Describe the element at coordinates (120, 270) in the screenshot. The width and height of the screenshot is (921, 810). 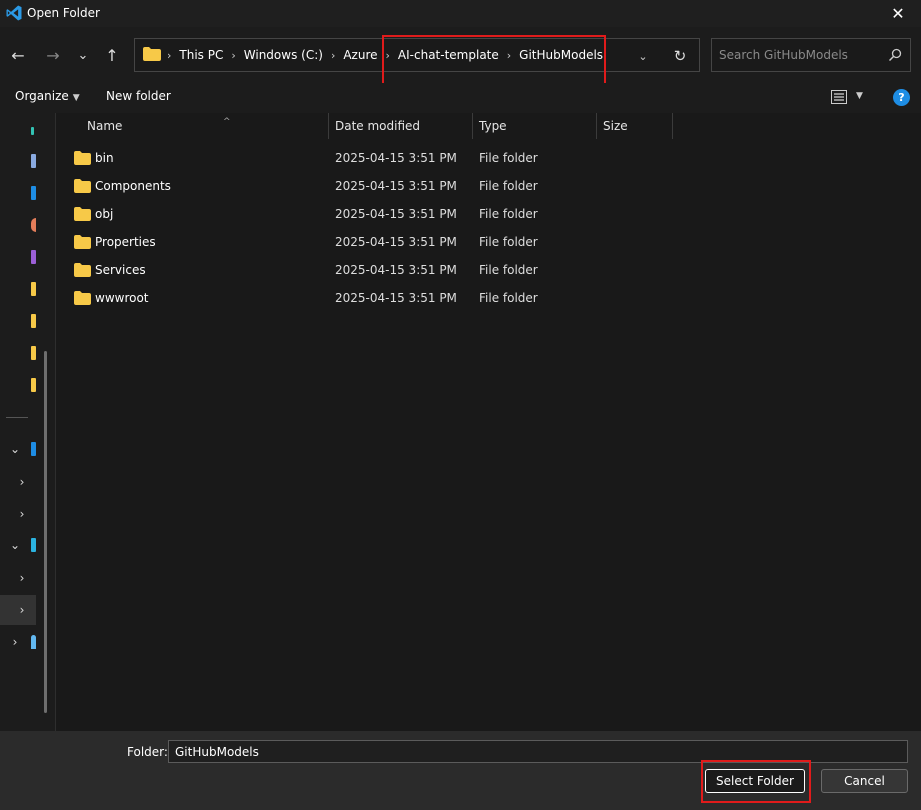
I see `file-name: Services` at that location.